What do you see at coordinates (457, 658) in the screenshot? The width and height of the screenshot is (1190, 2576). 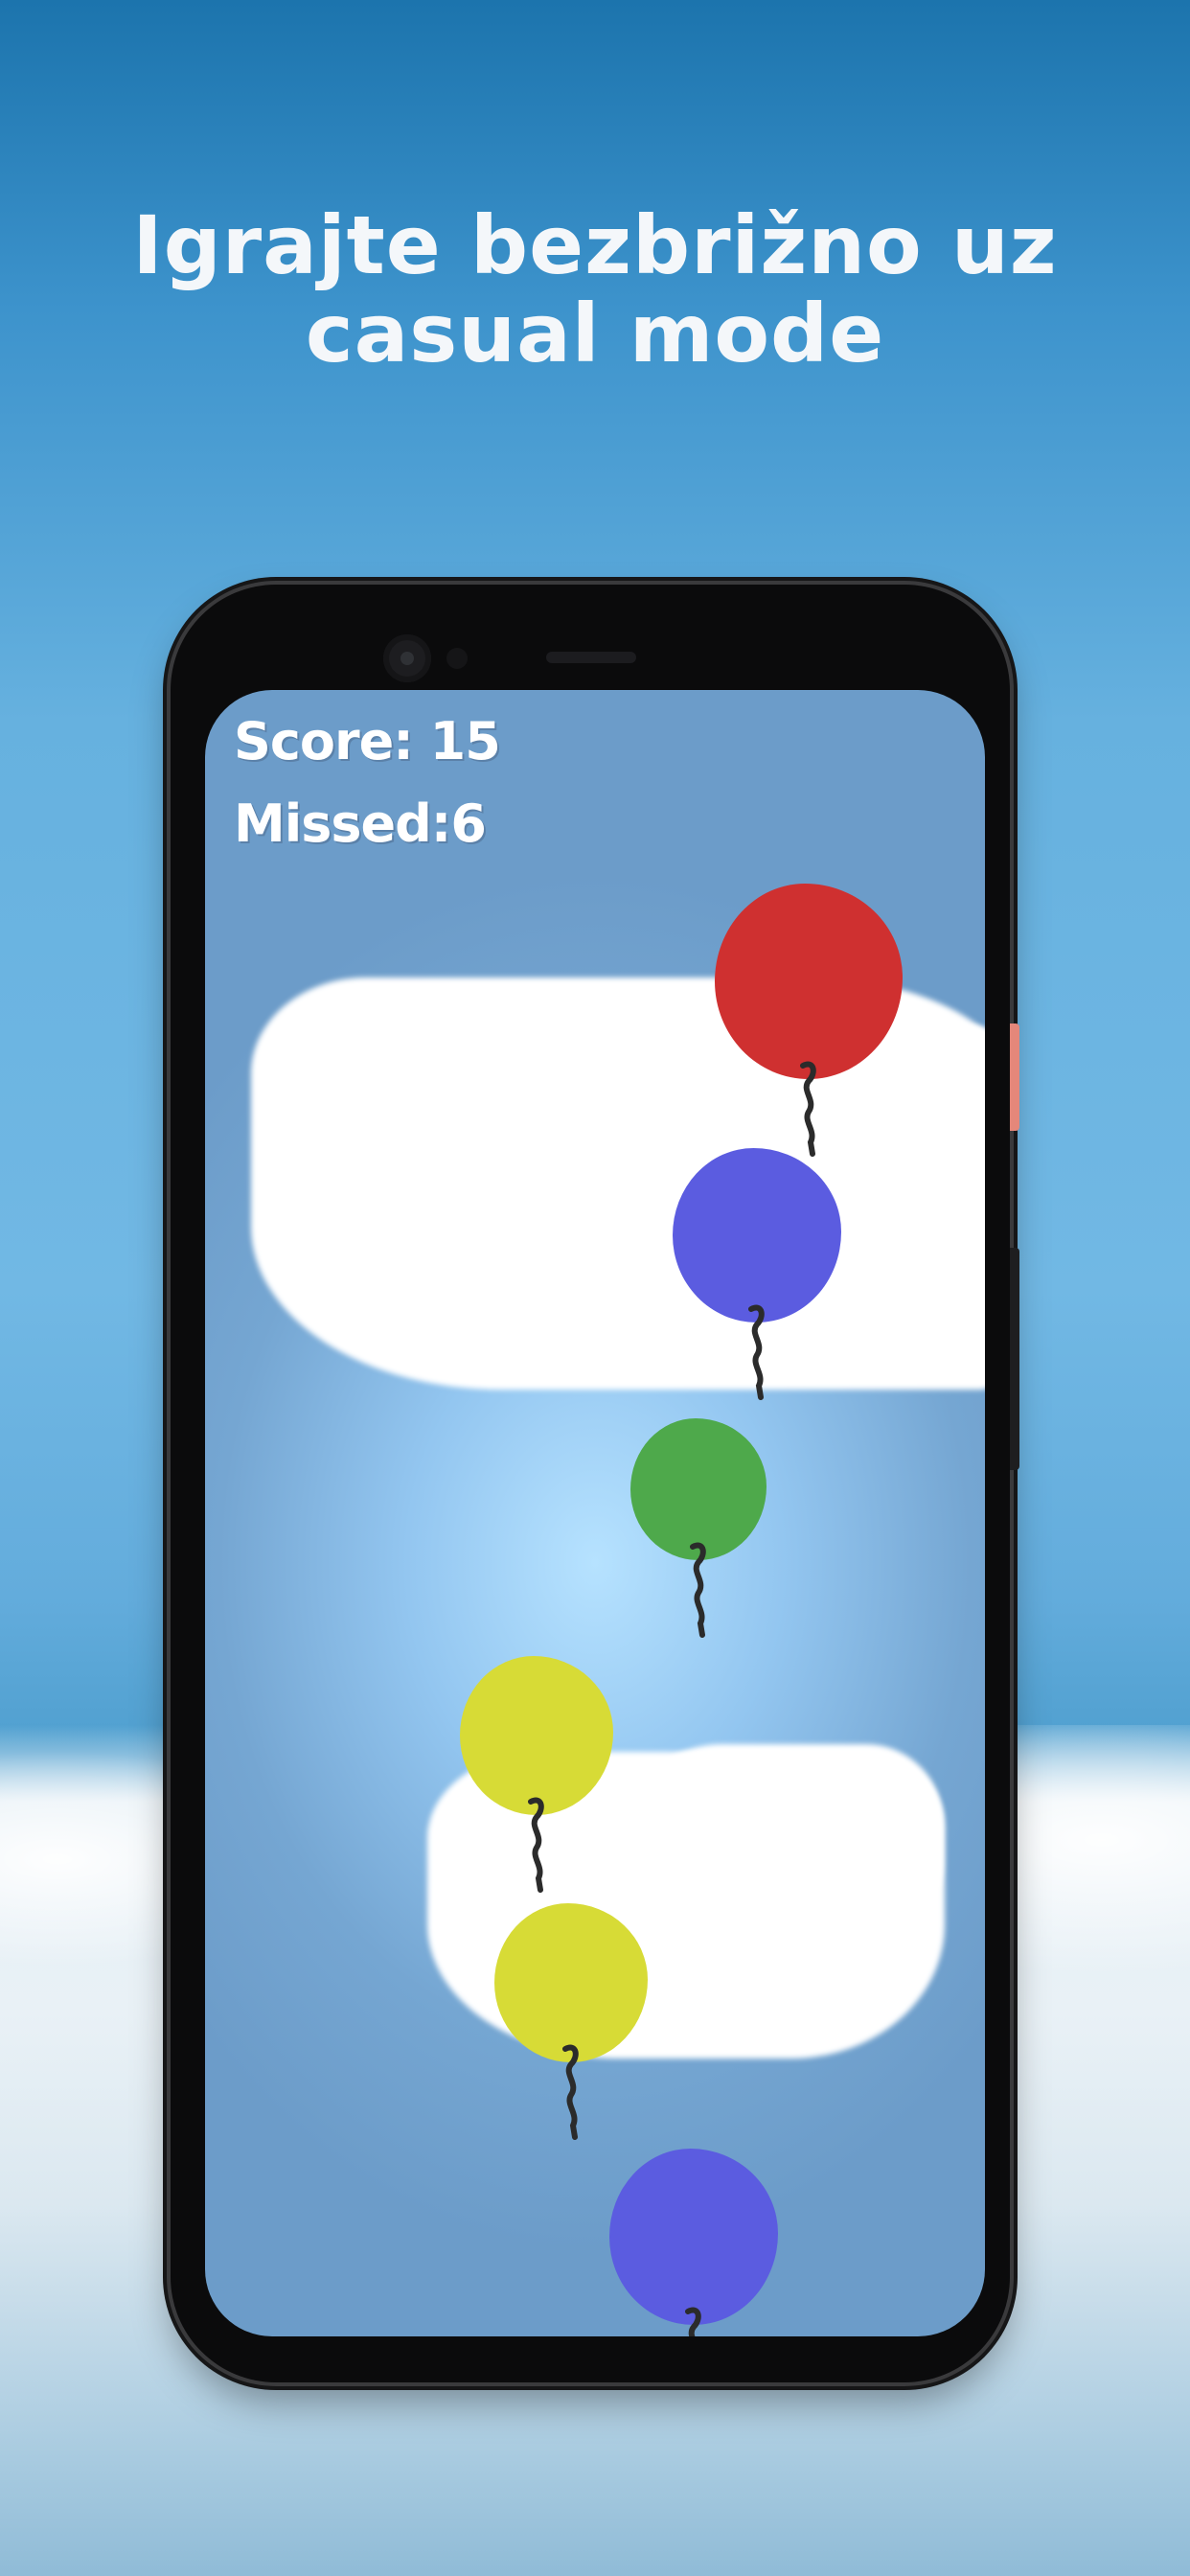 I see `proximity-sensor` at bounding box center [457, 658].